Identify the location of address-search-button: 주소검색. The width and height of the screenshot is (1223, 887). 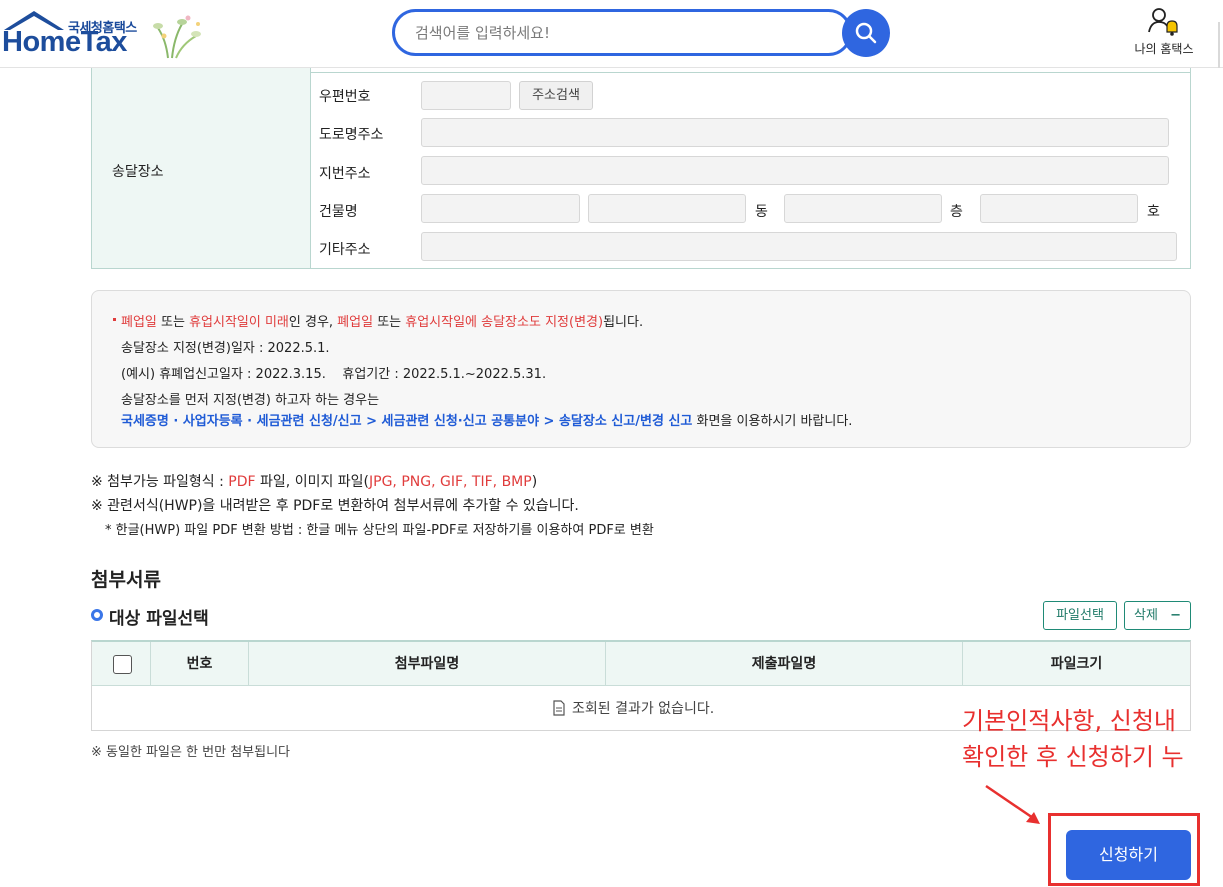
(556, 95).